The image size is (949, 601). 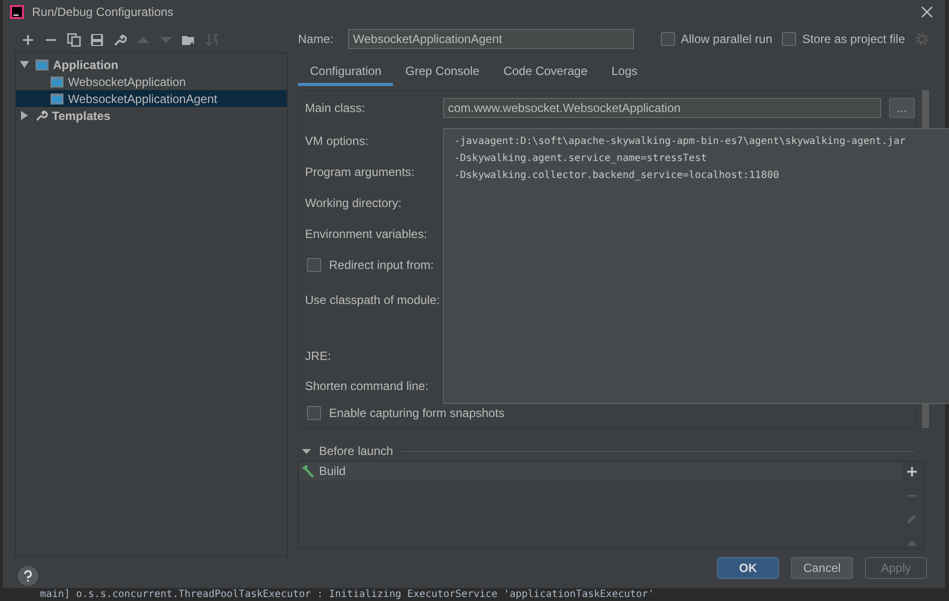 I want to click on dialog-button: Cancel, so click(x=822, y=568).